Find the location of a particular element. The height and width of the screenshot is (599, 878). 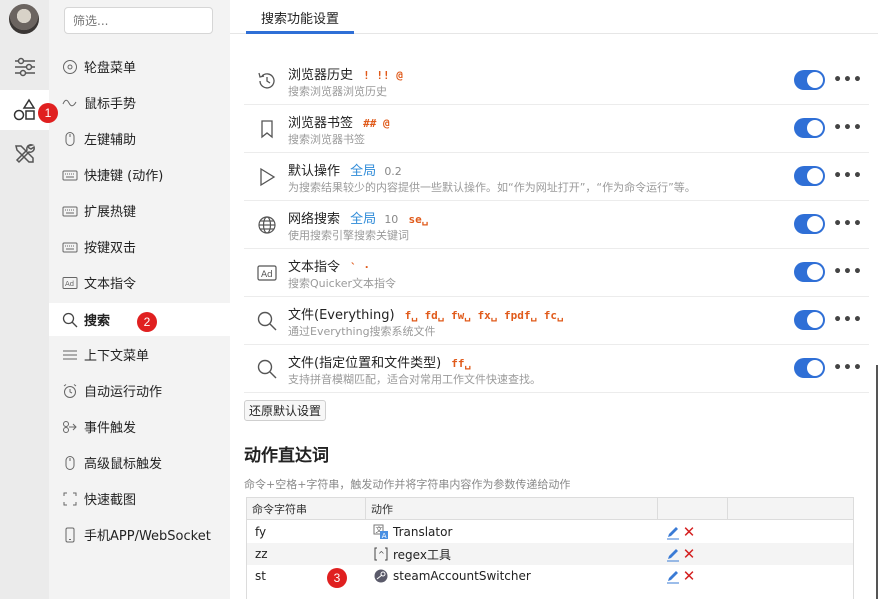

feature-title-line: 网络搜索 全局 10 se␣ is located at coordinates (358, 217).